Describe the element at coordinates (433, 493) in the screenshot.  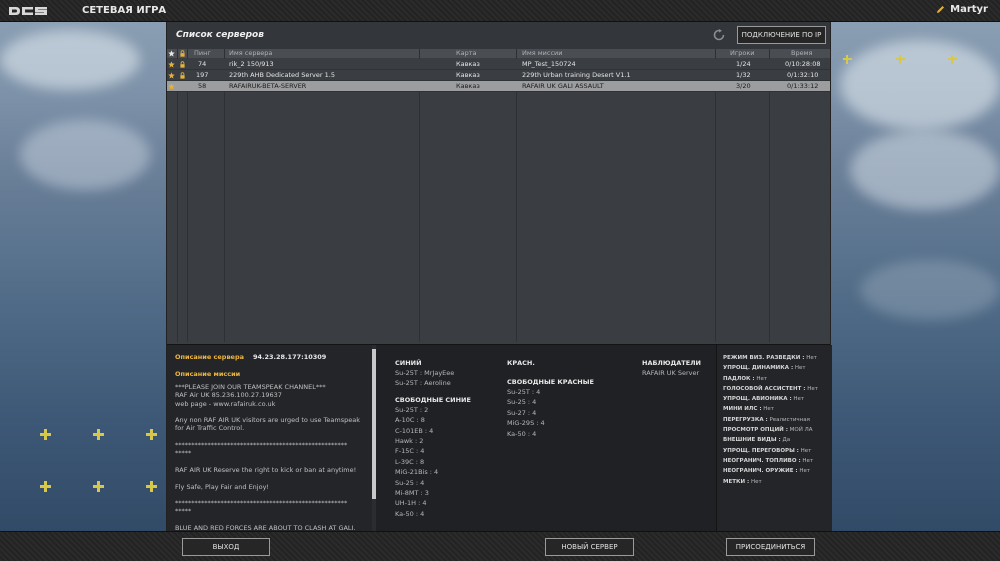
I see `blue-free-slot: Mi-8MT : 3` at that location.